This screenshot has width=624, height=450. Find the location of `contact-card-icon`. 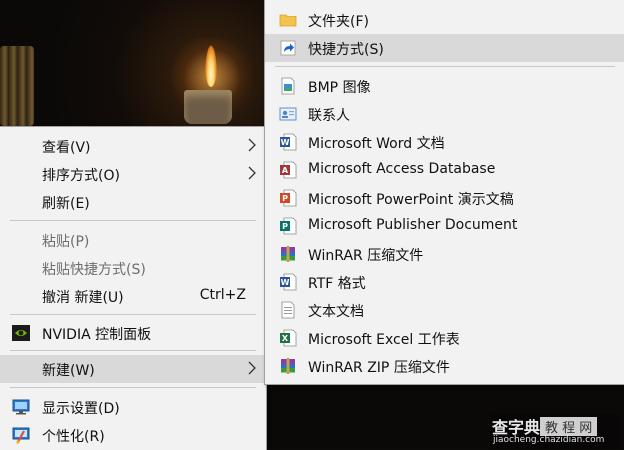

contact-card-icon is located at coordinates (288, 114).